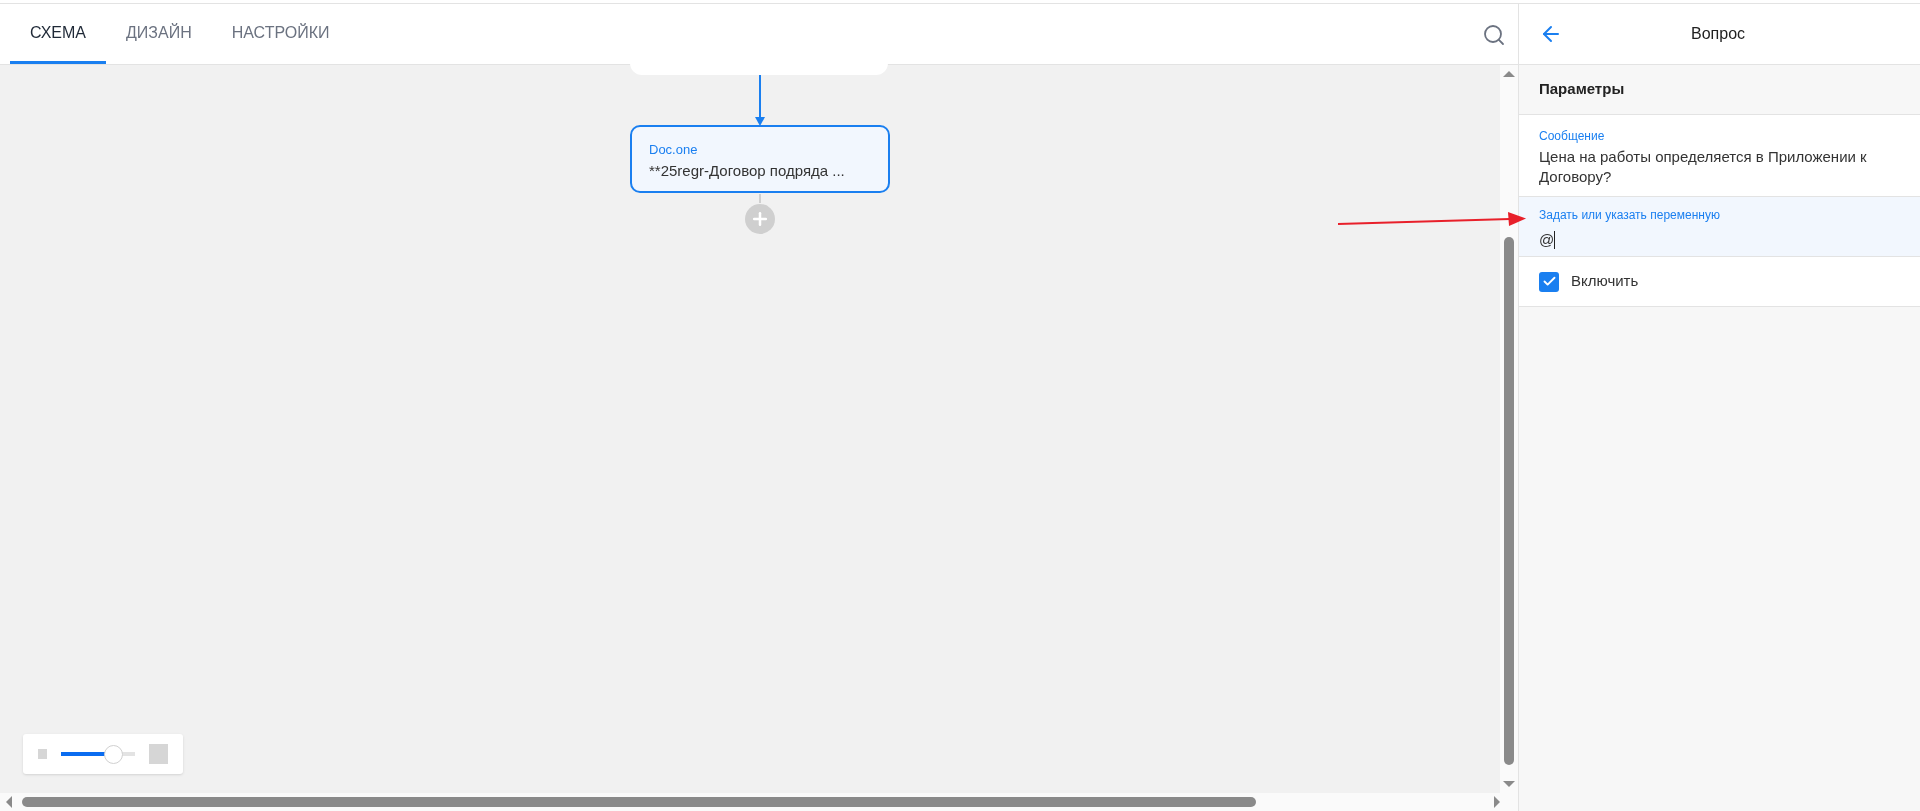 The width and height of the screenshot is (1920, 811). Describe the element at coordinates (159, 34) in the screenshot. I see `tab: ДИЗАЙН` at that location.